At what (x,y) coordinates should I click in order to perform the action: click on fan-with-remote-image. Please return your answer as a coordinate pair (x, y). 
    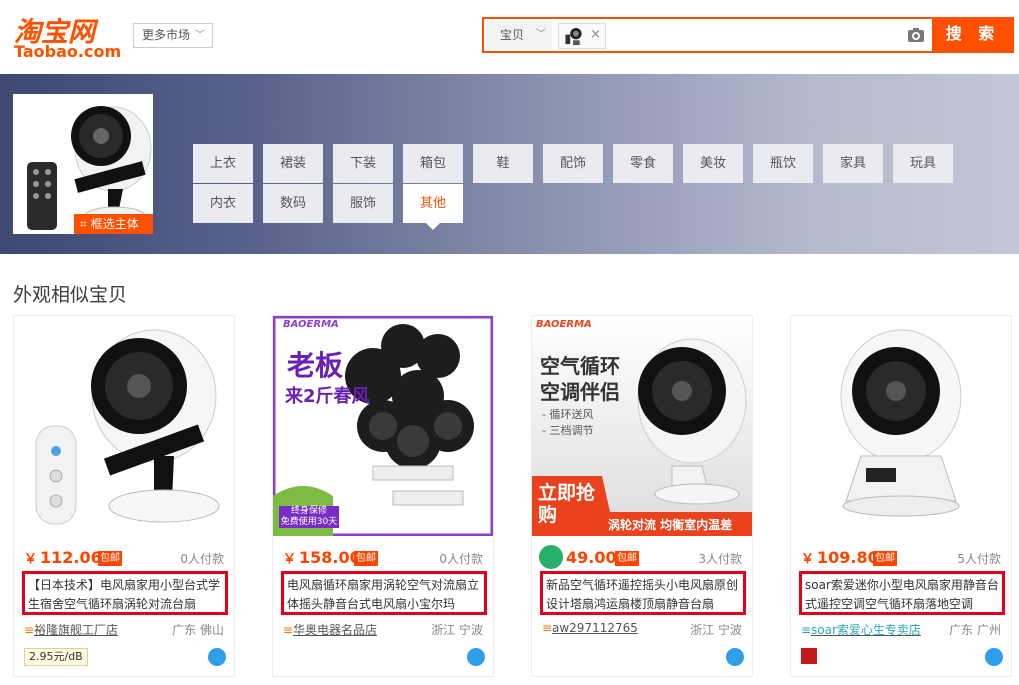
    Looking at the image, I should click on (83, 164).